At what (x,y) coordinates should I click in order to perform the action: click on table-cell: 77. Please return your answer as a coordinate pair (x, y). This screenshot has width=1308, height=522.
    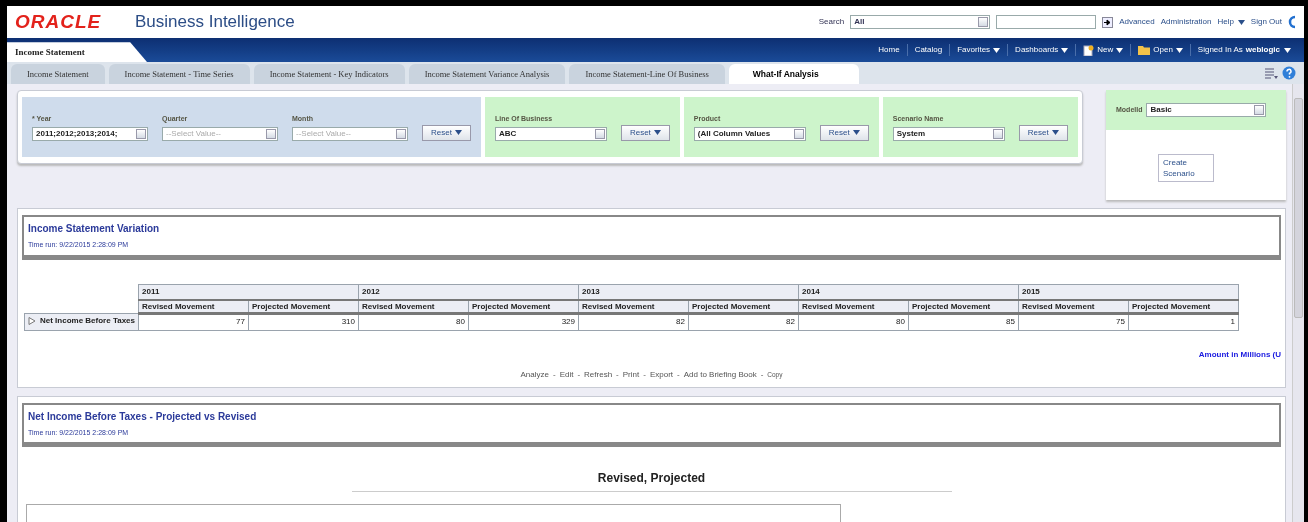
    Looking at the image, I should click on (193, 321).